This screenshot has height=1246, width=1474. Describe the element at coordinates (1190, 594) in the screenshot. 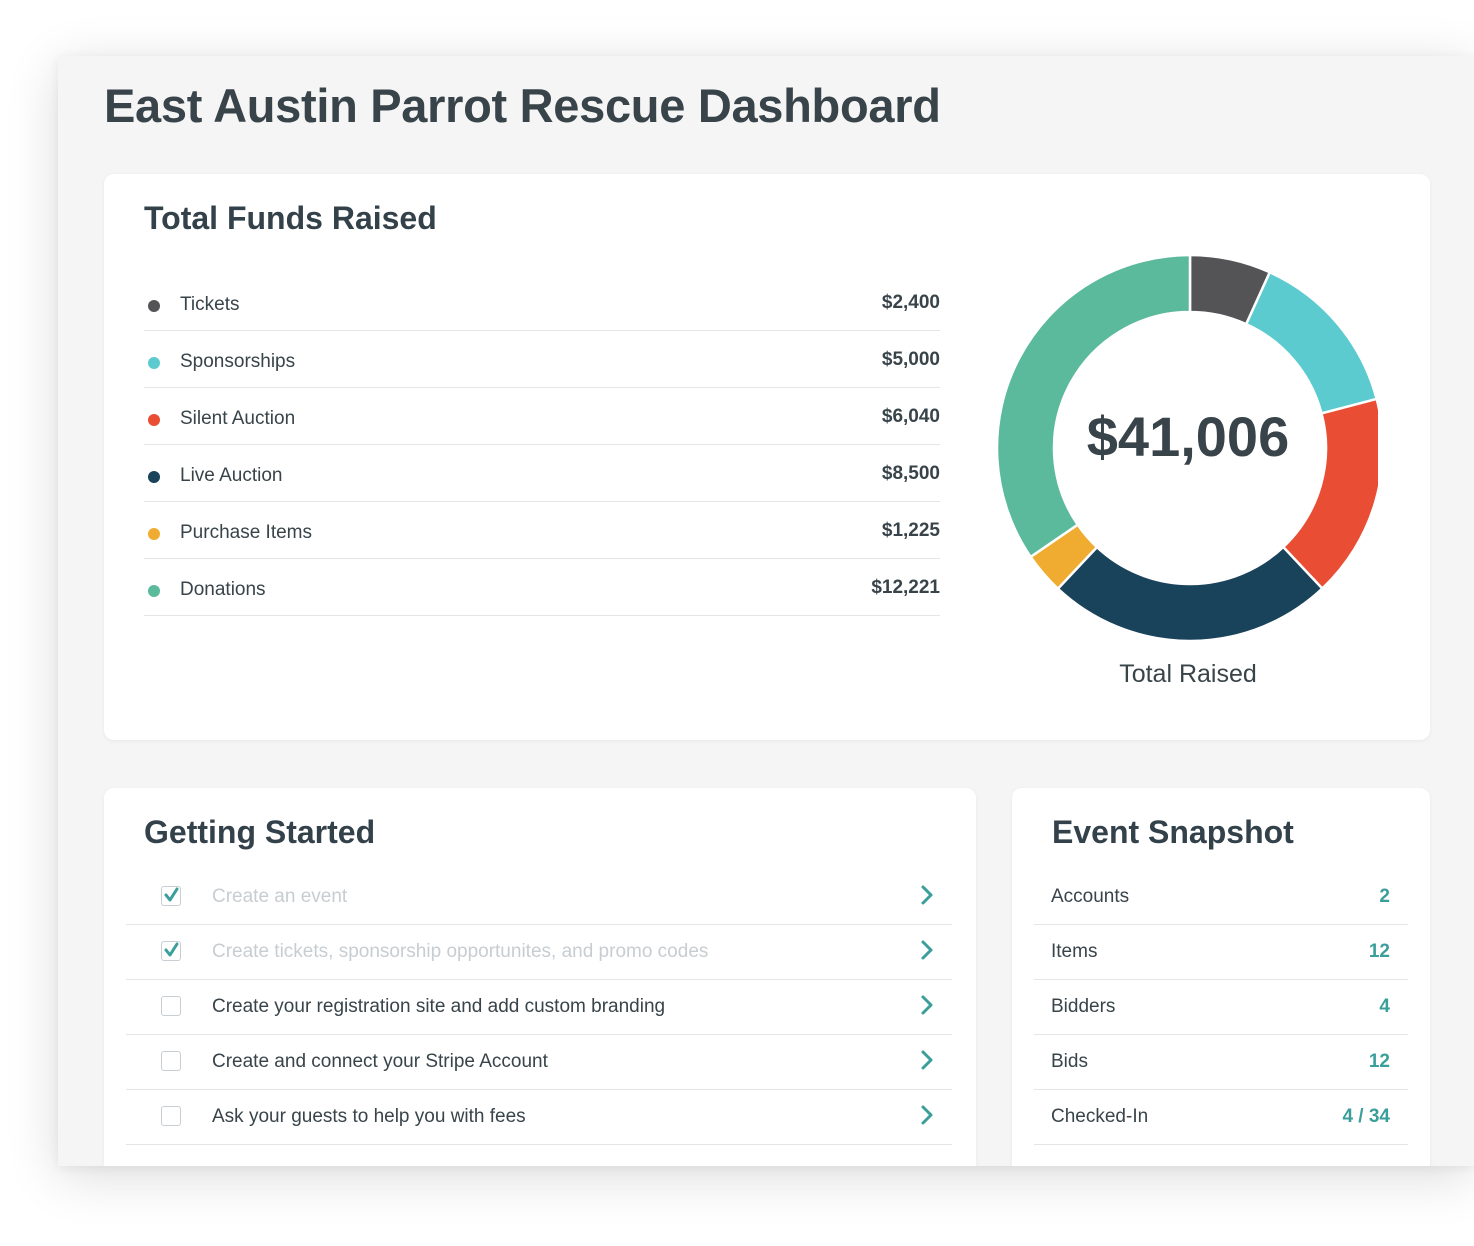

I see `donut-slice-live-auction` at that location.